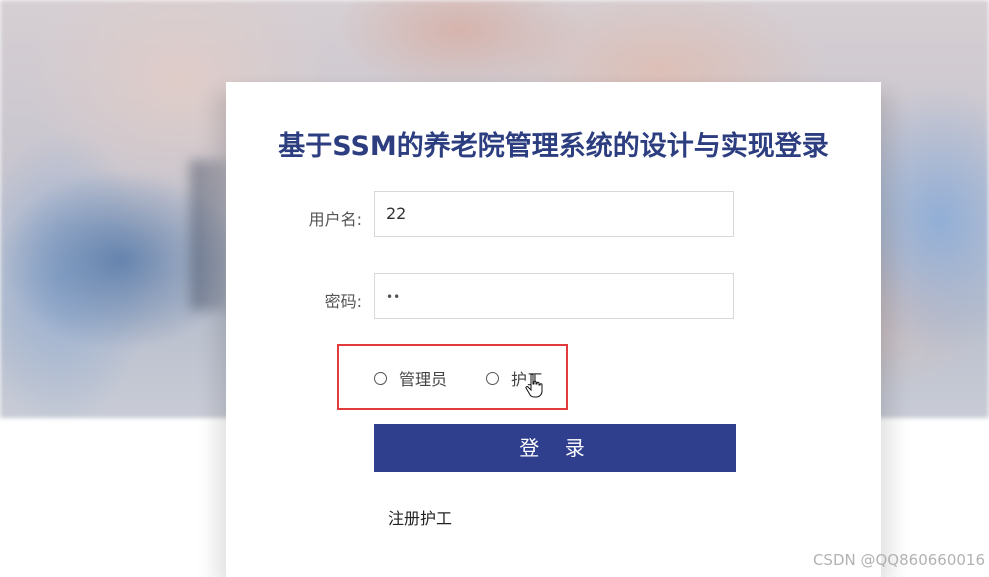 The height and width of the screenshot is (577, 989). Describe the element at coordinates (343, 301) in the screenshot. I see `password-label: 密码:` at that location.